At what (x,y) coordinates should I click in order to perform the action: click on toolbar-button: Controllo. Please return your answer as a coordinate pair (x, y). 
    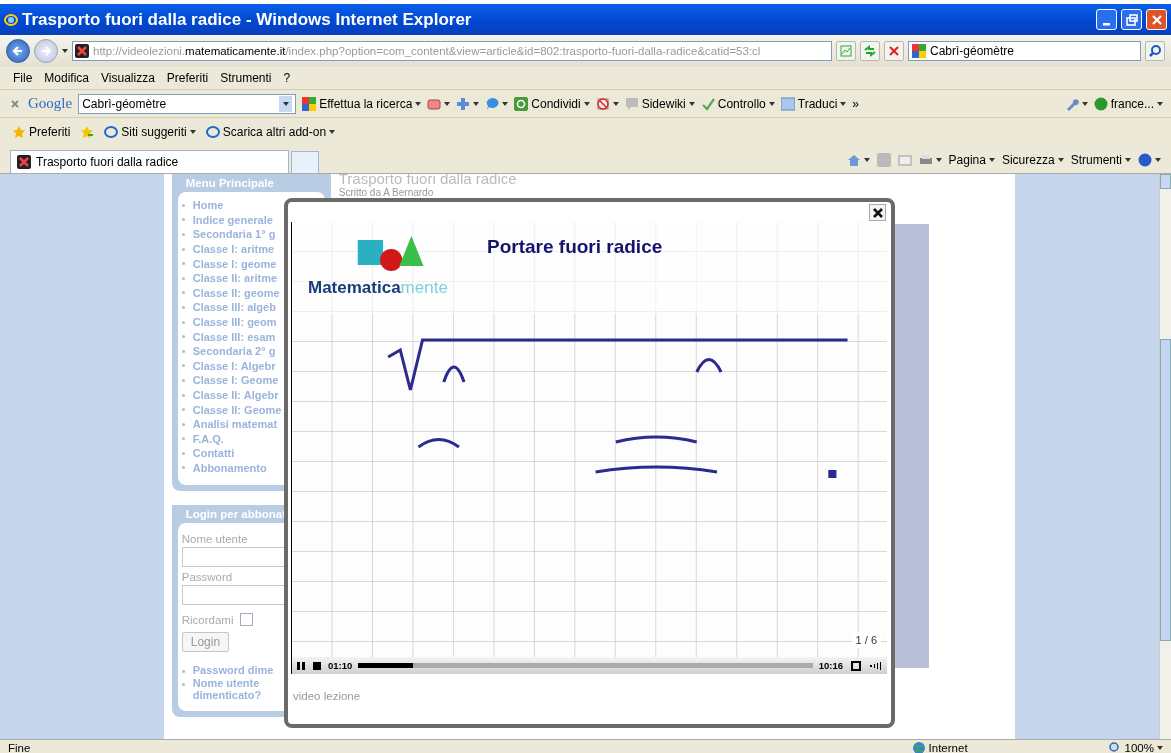
    Looking at the image, I should click on (741, 103).